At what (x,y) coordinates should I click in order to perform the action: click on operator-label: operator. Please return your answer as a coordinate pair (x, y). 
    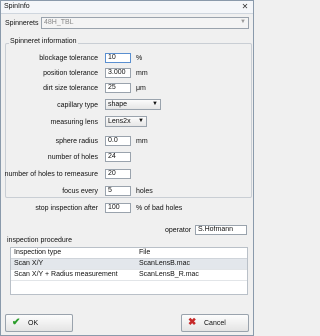
    Looking at the image, I should click on (178, 230).